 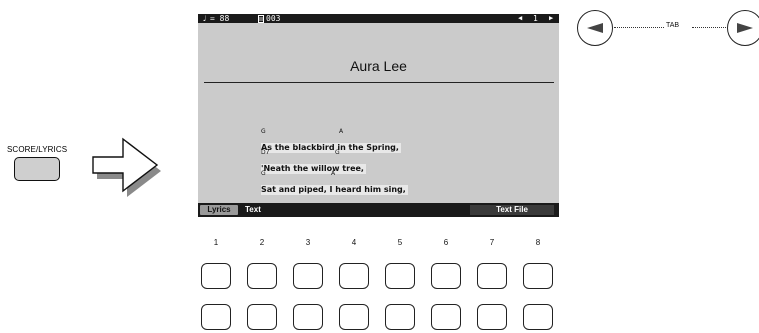 I want to click on status-bar: ♩ = 88 003 ◀ 1 ▶, so click(x=378, y=18).